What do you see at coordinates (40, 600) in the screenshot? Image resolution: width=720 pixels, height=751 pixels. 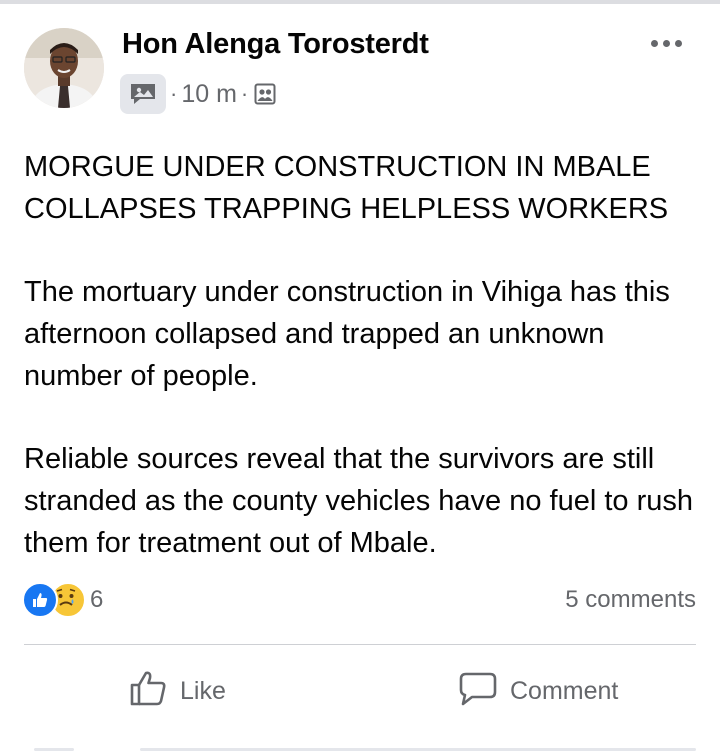 I see `thumbs-up-reaction-icon` at bounding box center [40, 600].